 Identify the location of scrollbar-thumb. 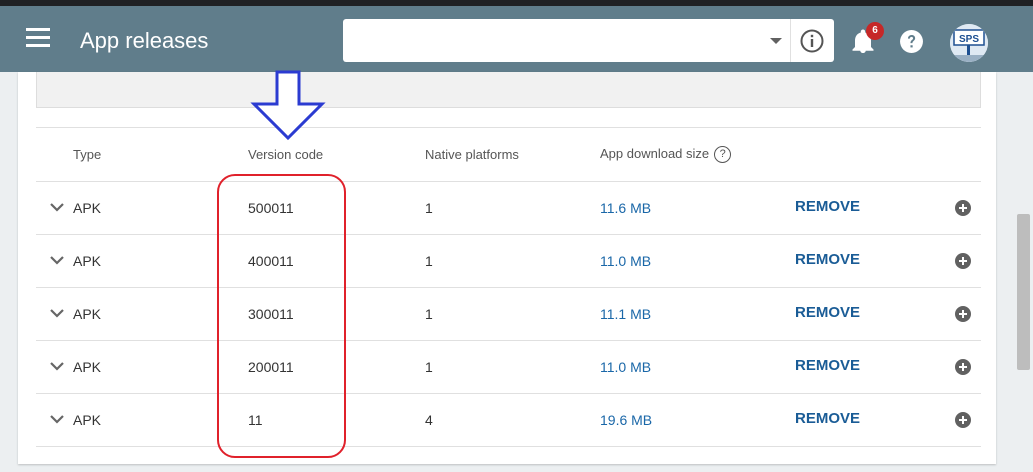
(1023, 292).